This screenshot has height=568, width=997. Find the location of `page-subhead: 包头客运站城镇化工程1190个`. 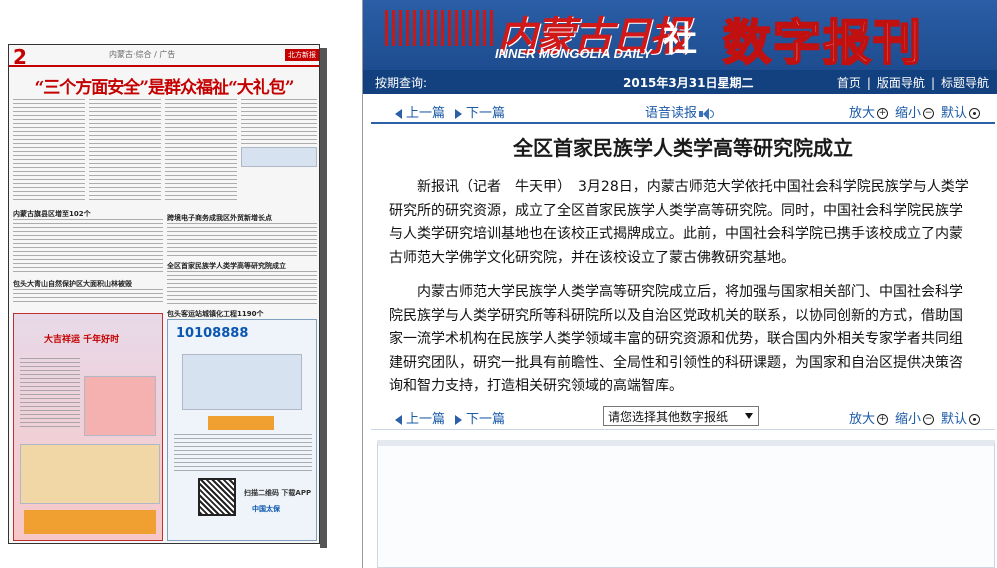

page-subhead: 包头客运站城镇化工程1190个 is located at coordinates (215, 314).